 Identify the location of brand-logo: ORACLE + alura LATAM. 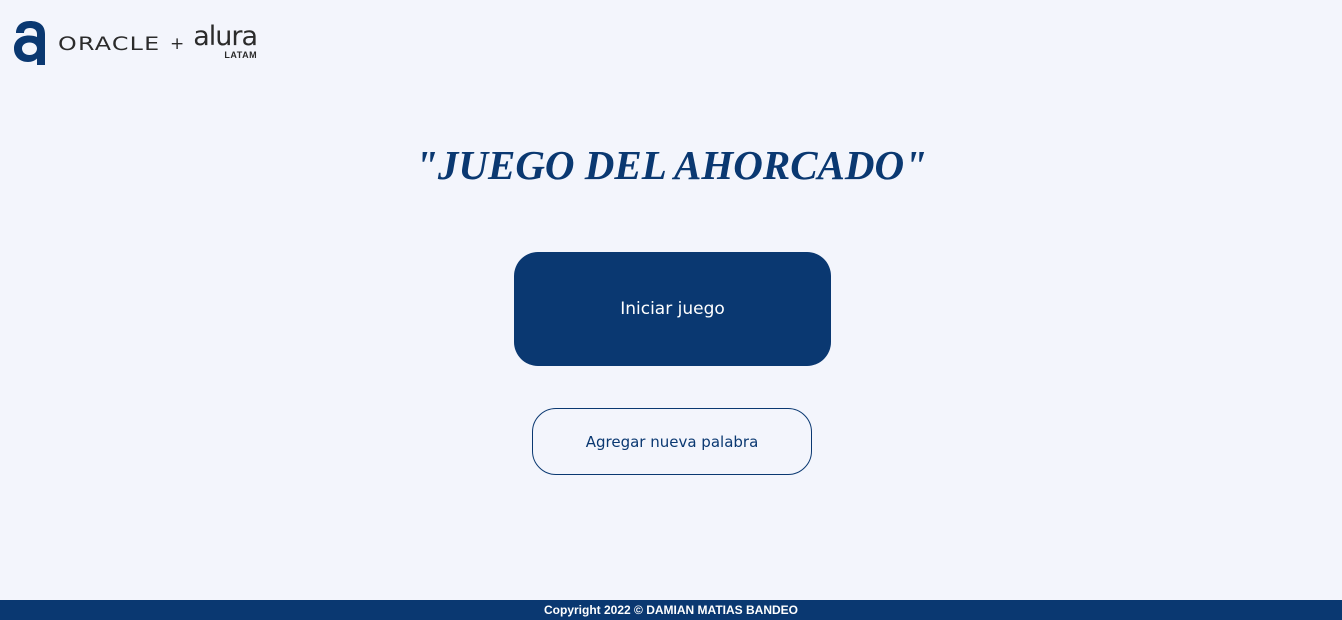
(135, 43).